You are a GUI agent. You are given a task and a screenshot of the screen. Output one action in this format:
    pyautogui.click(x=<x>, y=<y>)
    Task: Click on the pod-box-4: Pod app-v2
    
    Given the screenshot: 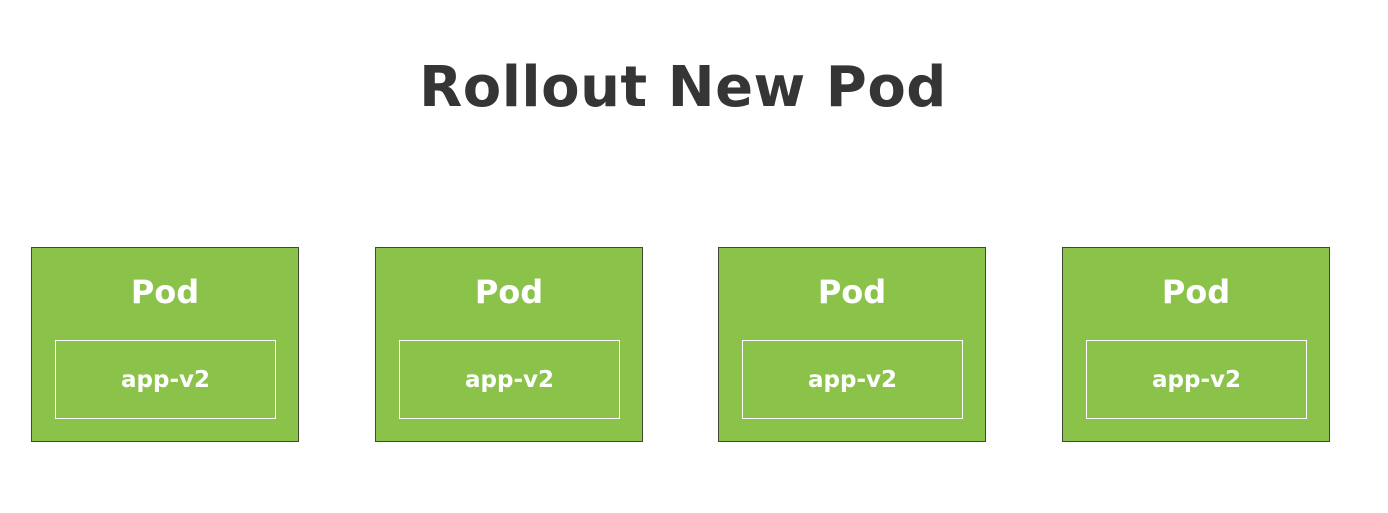 What is the action you would take?
    pyautogui.click(x=1196, y=344)
    